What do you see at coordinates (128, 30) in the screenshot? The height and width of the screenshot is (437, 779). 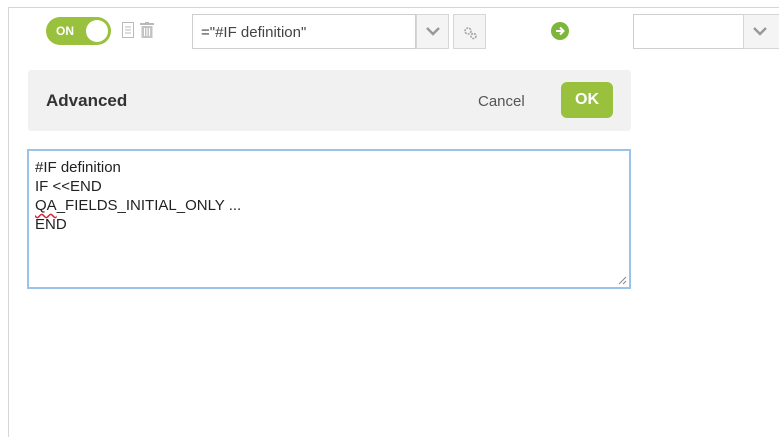 I see `copy-icon` at bounding box center [128, 30].